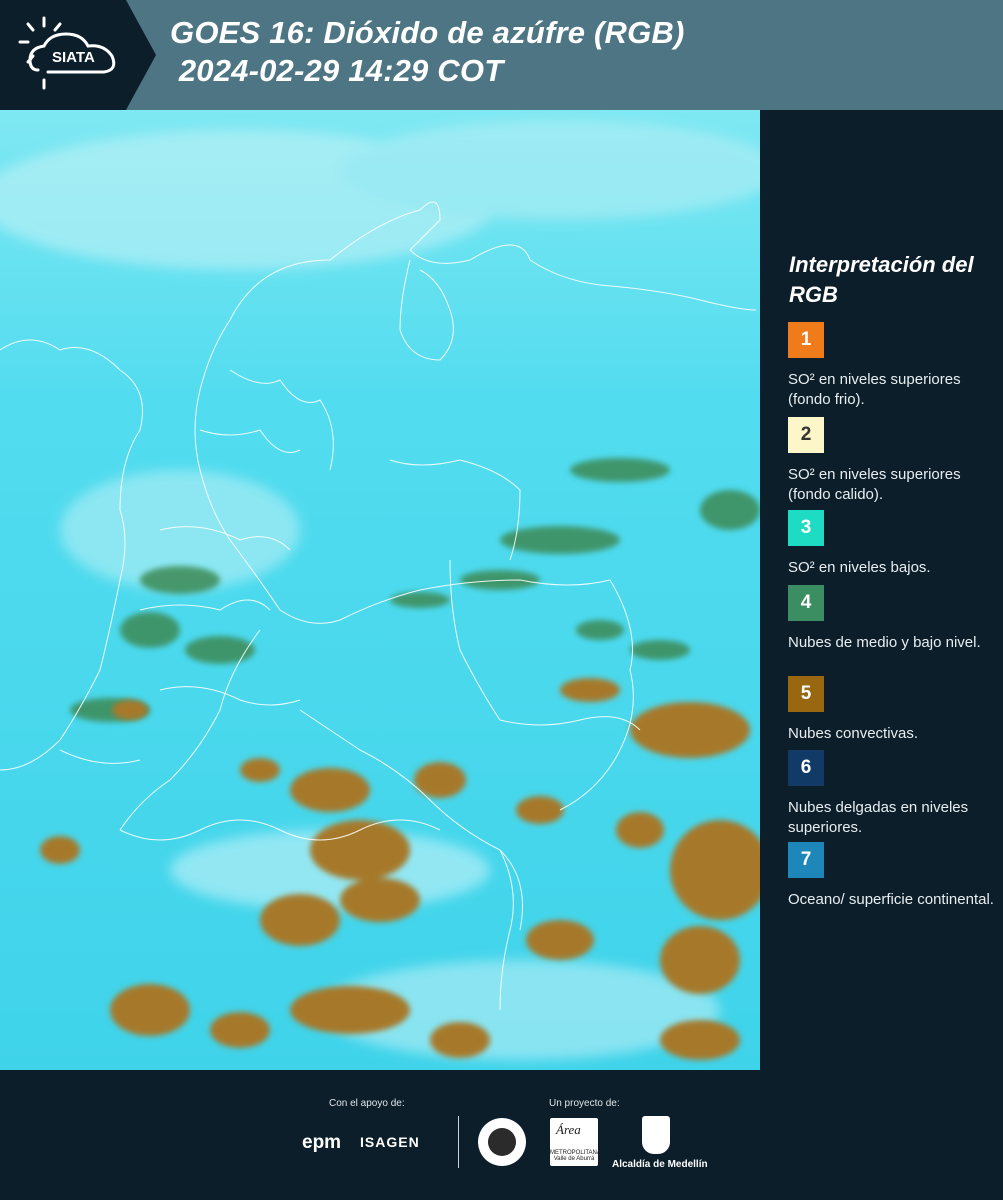 Image resolution: width=1003 pixels, height=1200 pixels. What do you see at coordinates (584, 1103) in the screenshot?
I see `project-label: Un proyecto de:` at bounding box center [584, 1103].